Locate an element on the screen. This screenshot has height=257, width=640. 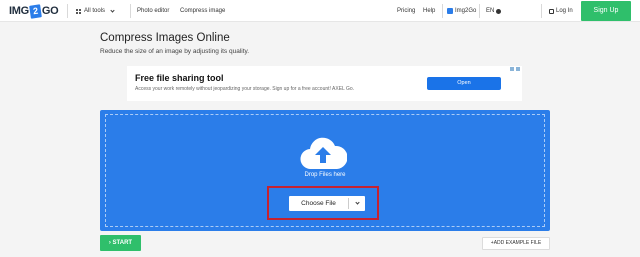
start-button: › START is located at coordinates (120, 243).